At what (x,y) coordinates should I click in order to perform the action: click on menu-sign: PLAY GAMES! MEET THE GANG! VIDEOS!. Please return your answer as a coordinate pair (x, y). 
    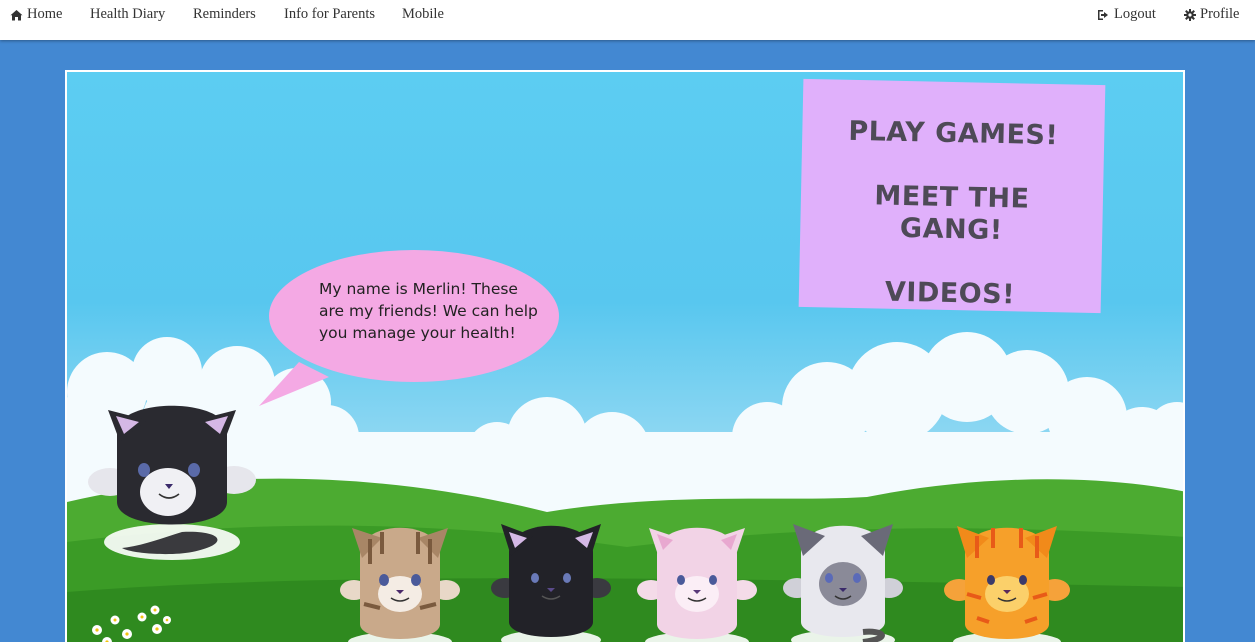
    Looking at the image, I should click on (952, 196).